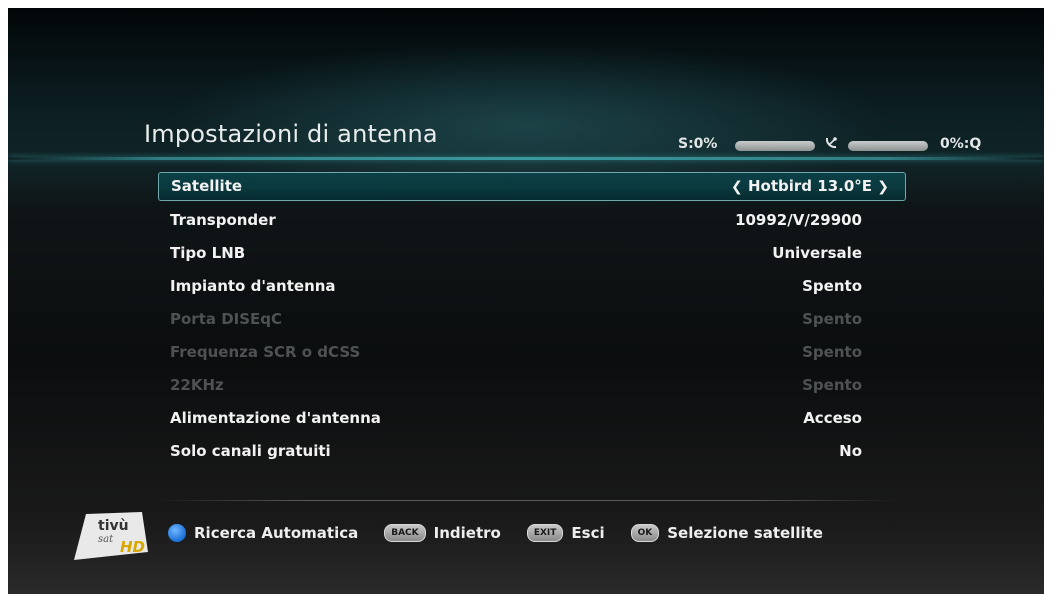  I want to click on back-label: Indietro, so click(467, 533).